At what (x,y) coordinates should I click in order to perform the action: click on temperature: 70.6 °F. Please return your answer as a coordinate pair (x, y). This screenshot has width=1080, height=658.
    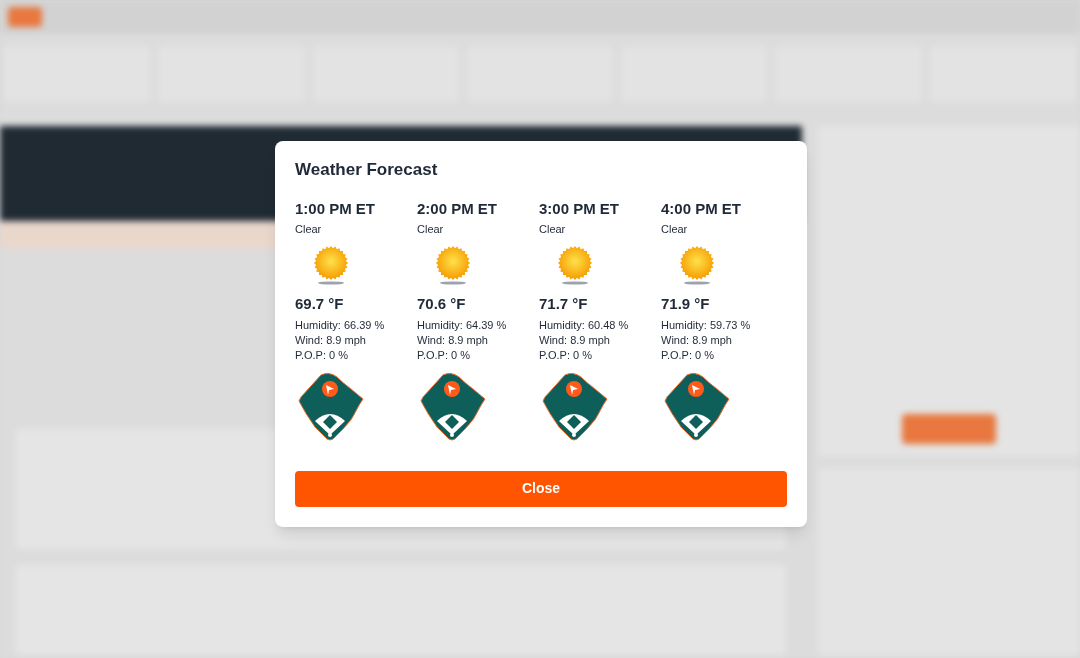
    Looking at the image, I should click on (442, 304).